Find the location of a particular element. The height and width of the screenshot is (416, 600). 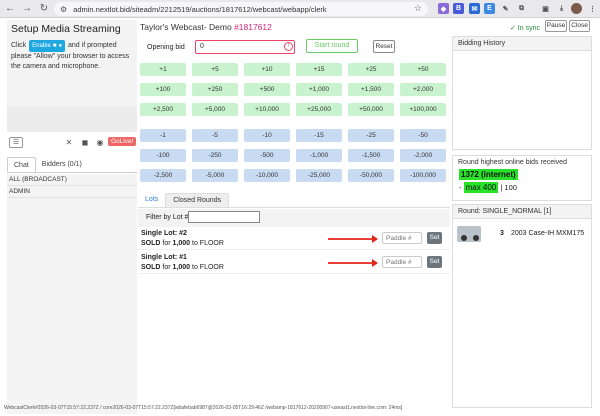

round-lot-number: 3 is located at coordinates (502, 233).